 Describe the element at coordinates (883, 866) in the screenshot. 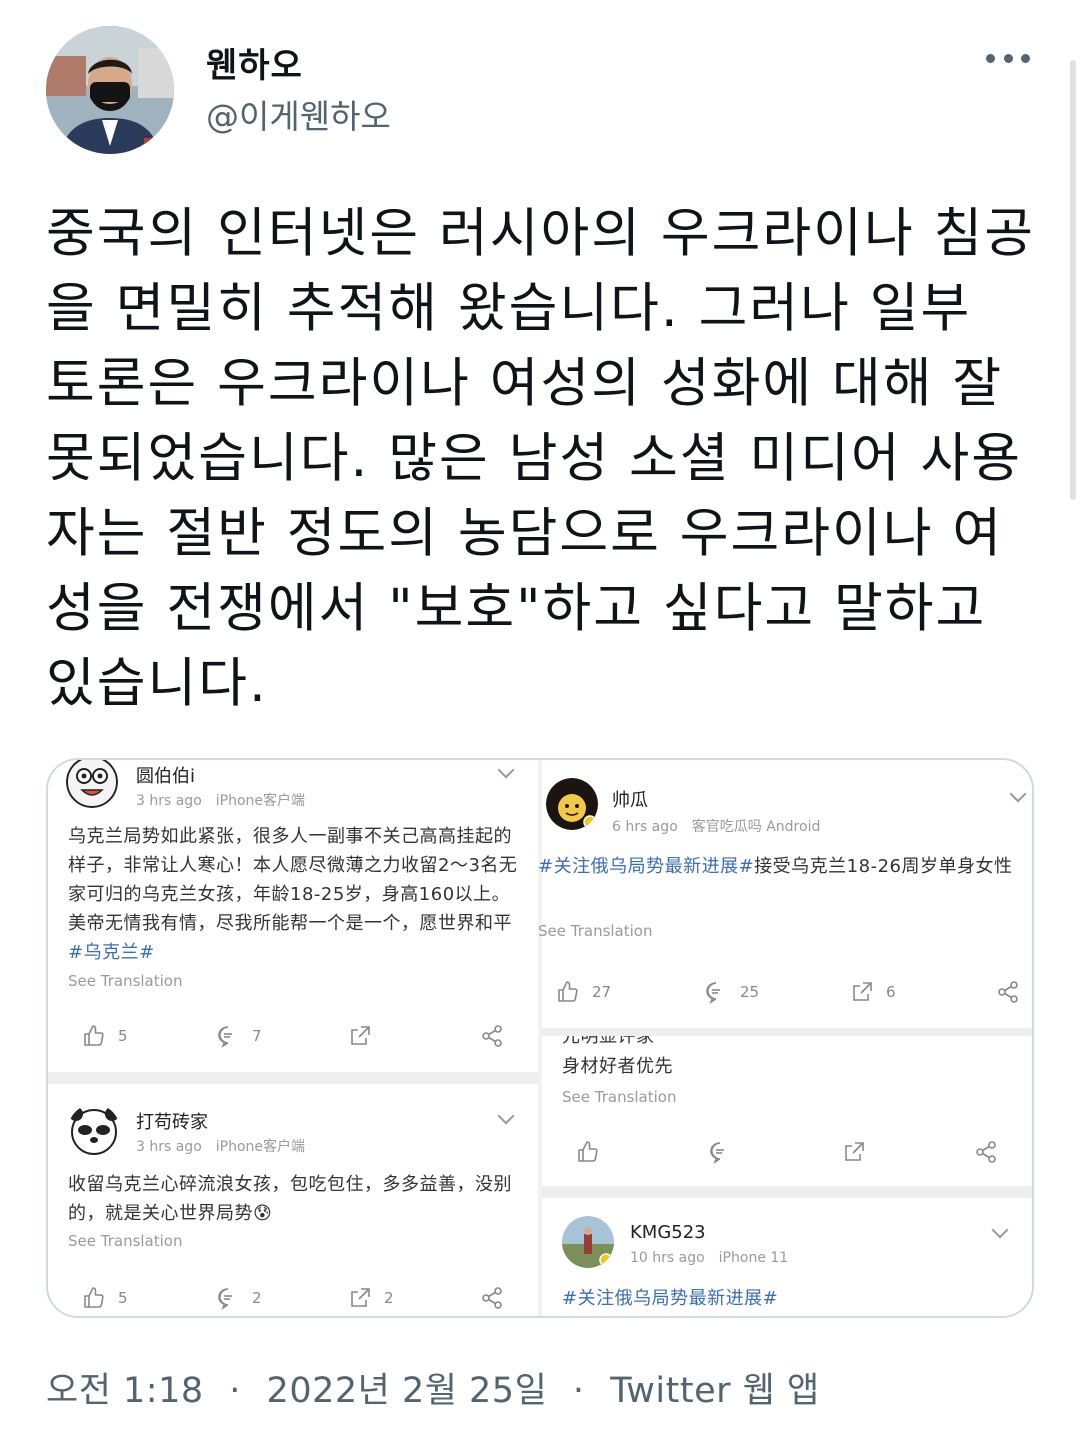

I see `post-text: 接受乌克兰18-26周岁单身女性` at that location.